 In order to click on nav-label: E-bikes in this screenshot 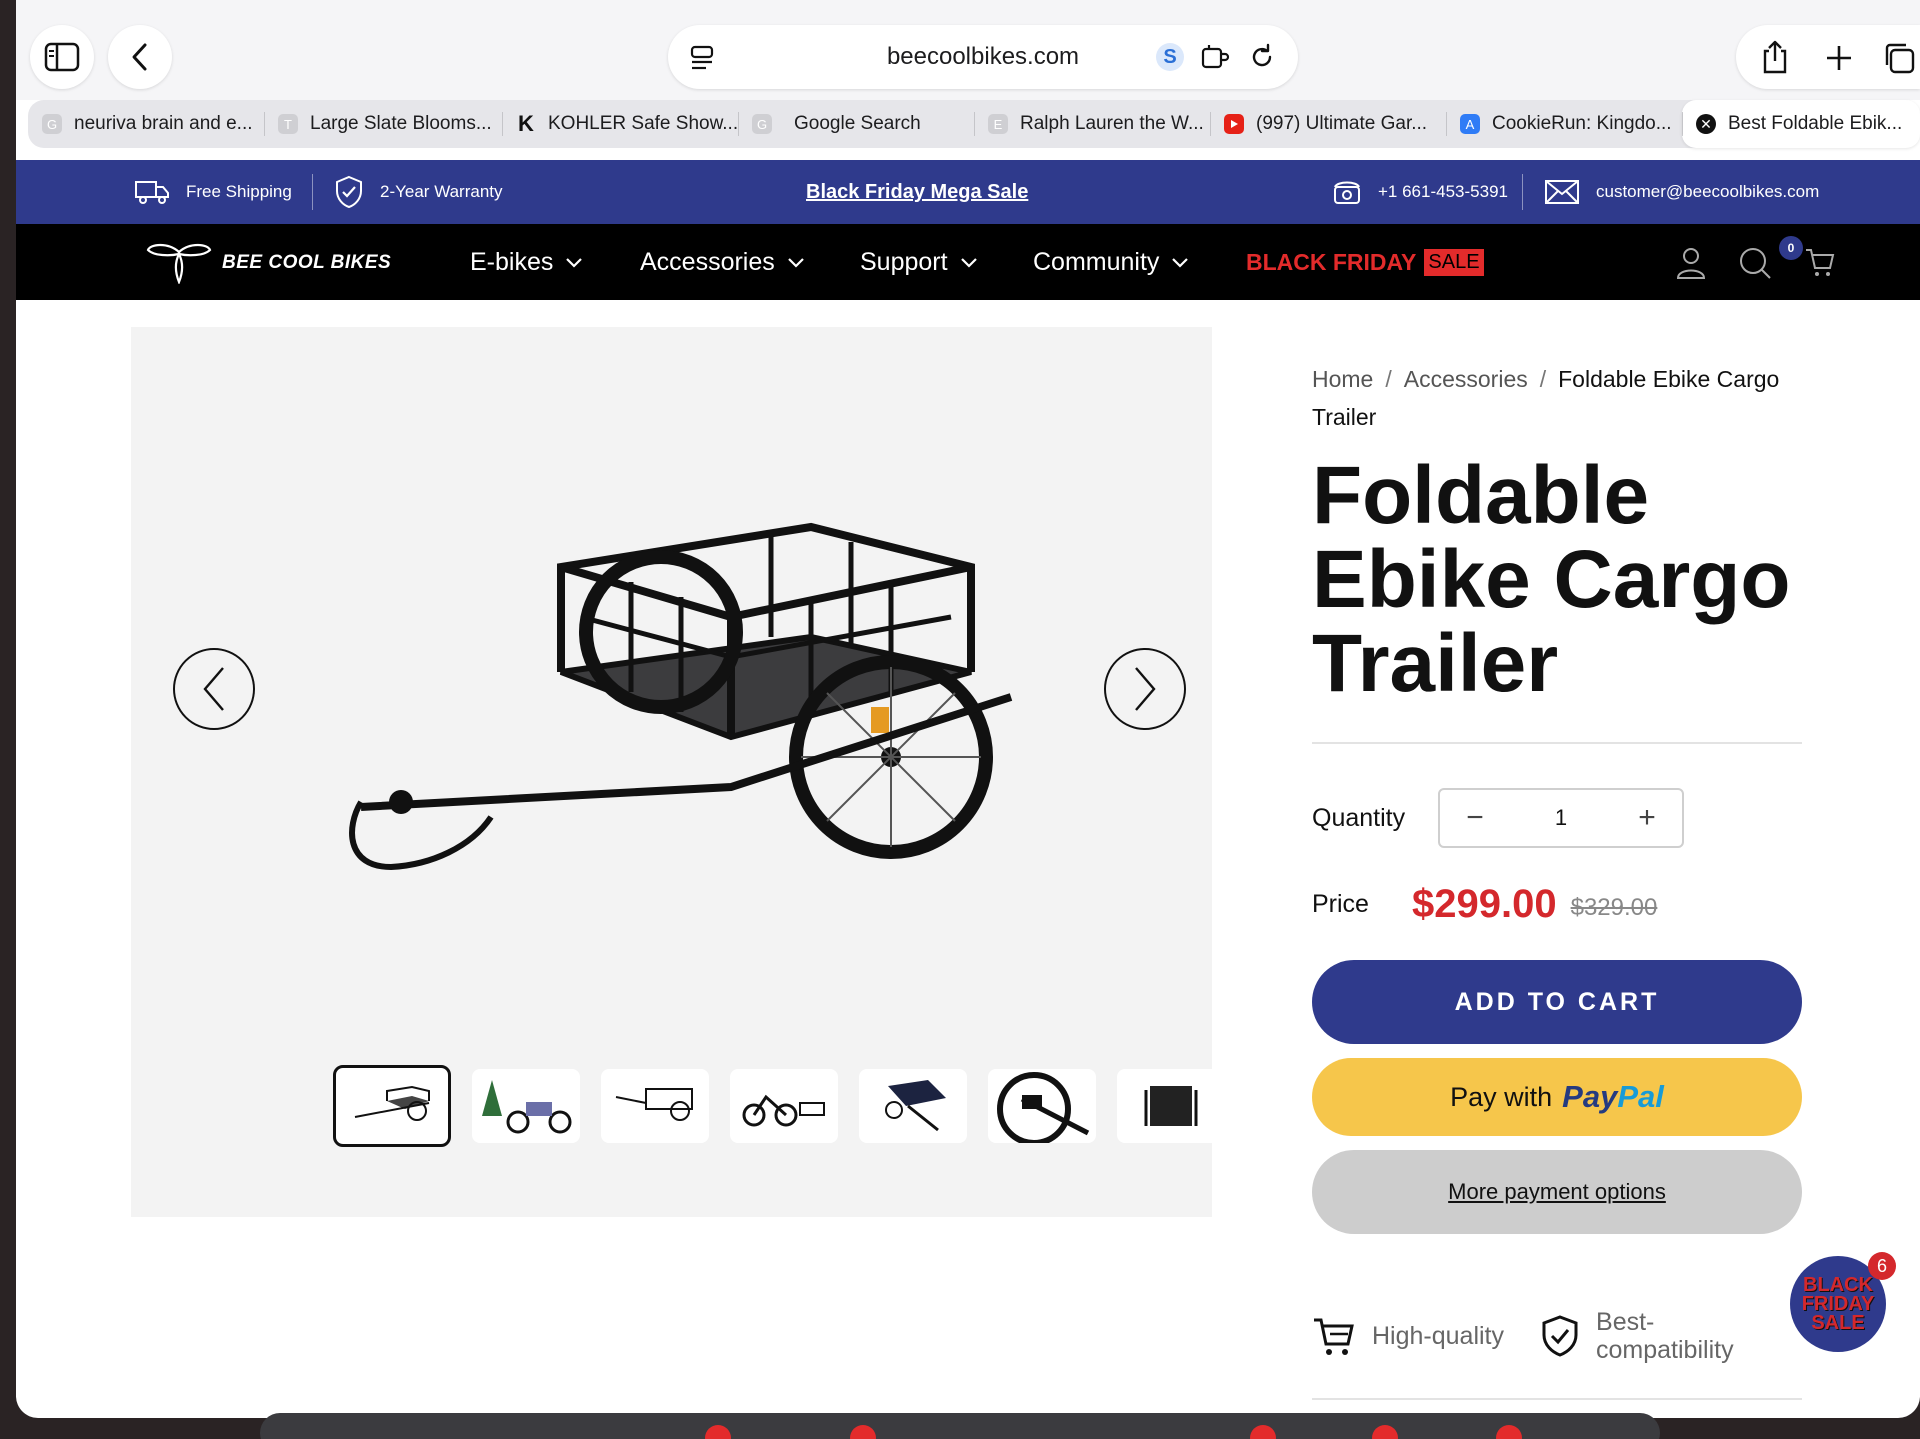, I will do `click(512, 261)`.